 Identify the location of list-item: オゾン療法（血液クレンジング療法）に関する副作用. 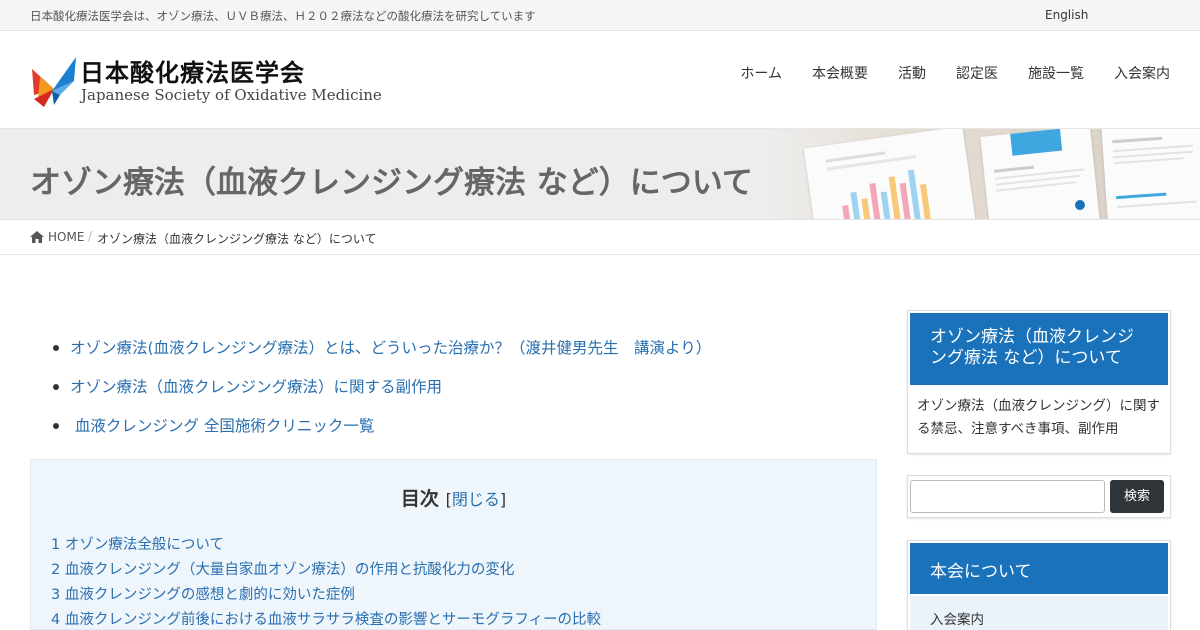
(370, 394).